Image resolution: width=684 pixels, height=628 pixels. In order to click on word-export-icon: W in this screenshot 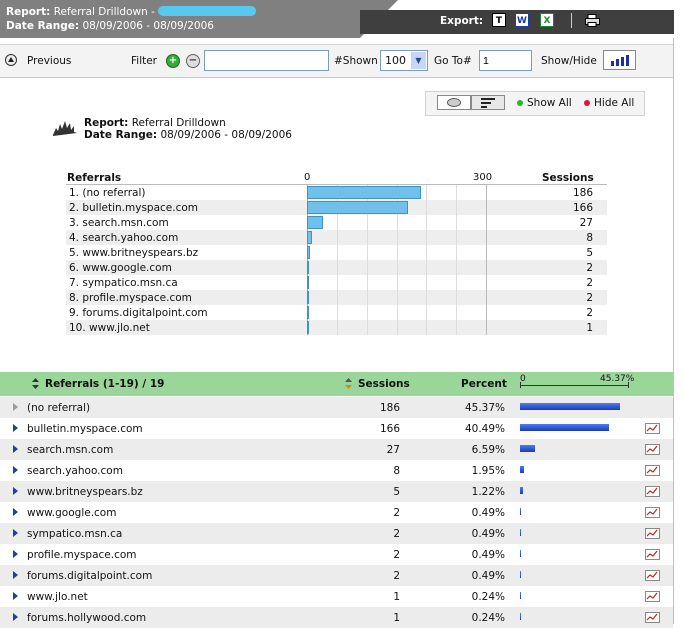, I will do `click(522, 20)`.